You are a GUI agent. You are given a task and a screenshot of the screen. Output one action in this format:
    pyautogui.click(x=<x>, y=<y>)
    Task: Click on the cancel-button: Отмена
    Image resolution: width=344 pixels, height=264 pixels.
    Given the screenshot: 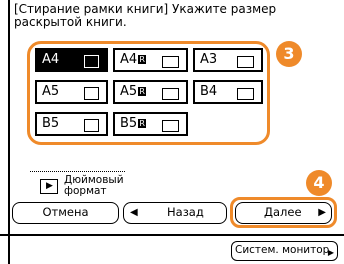 What is the action you would take?
    pyautogui.click(x=65, y=213)
    